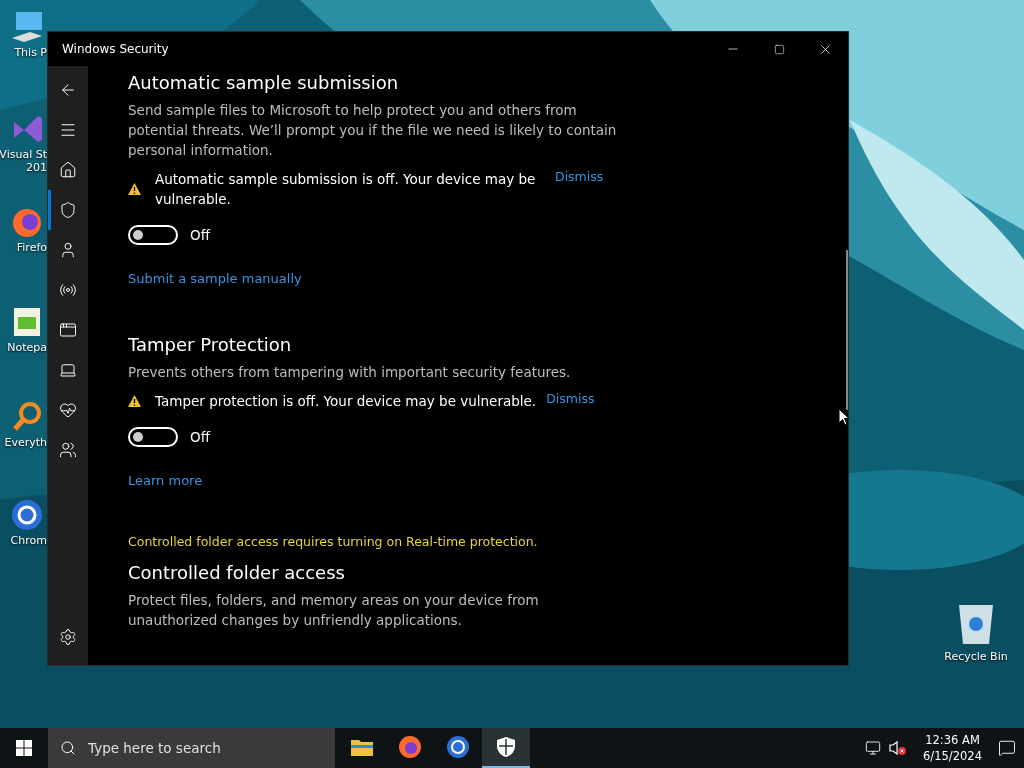 The width and height of the screenshot is (1024, 768). Describe the element at coordinates (116, 49) in the screenshot. I see `window-title: Windows Security` at that location.